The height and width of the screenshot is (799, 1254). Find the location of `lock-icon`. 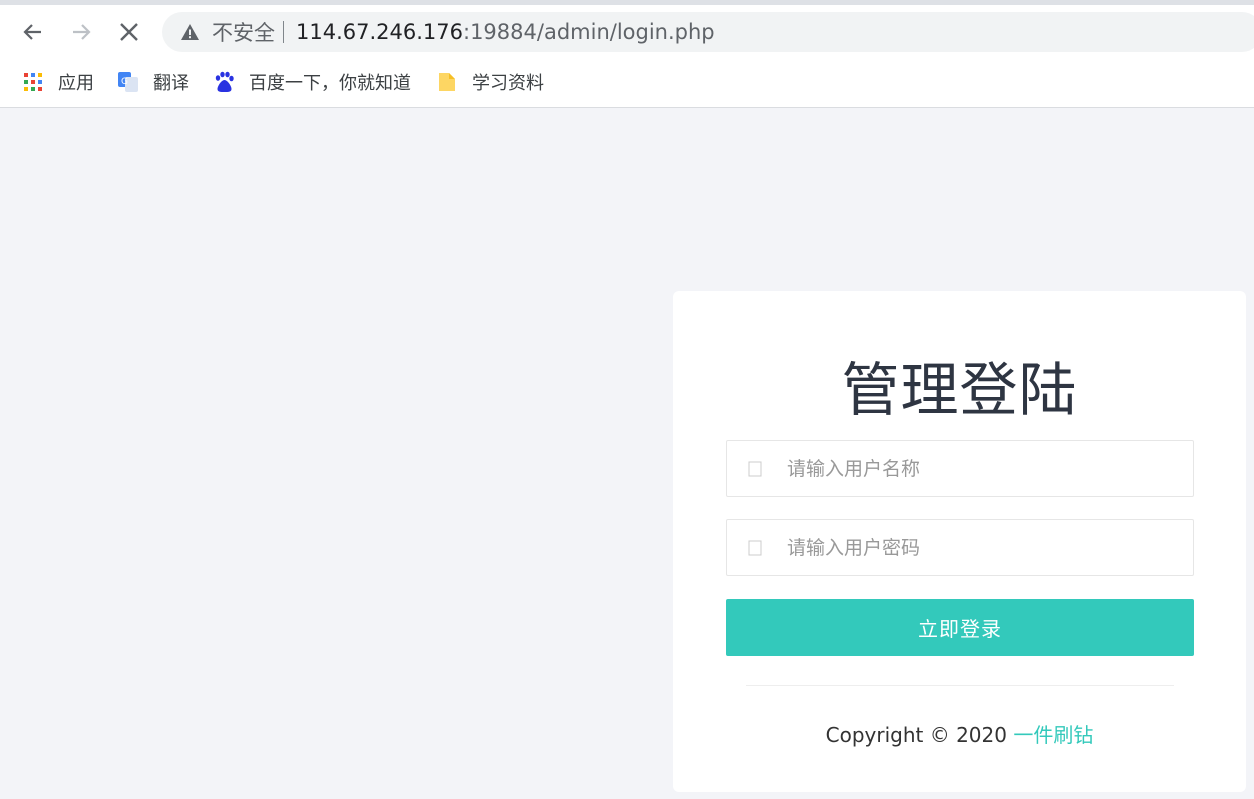

lock-icon is located at coordinates (755, 548).